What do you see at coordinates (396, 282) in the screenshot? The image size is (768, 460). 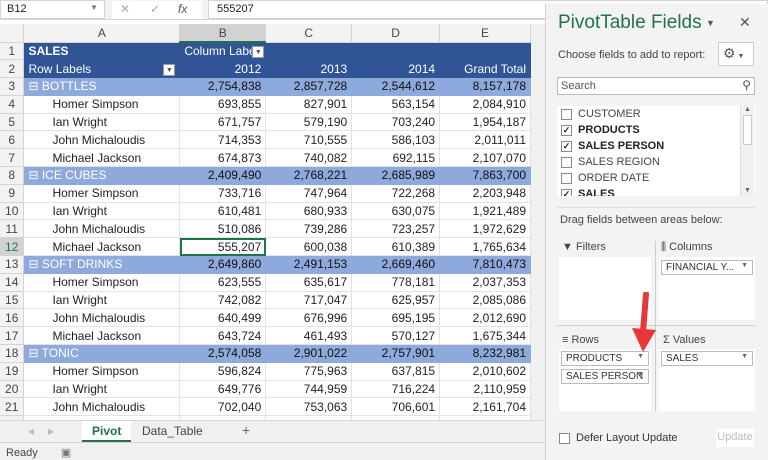 I see `value-cell: 778,181` at bounding box center [396, 282].